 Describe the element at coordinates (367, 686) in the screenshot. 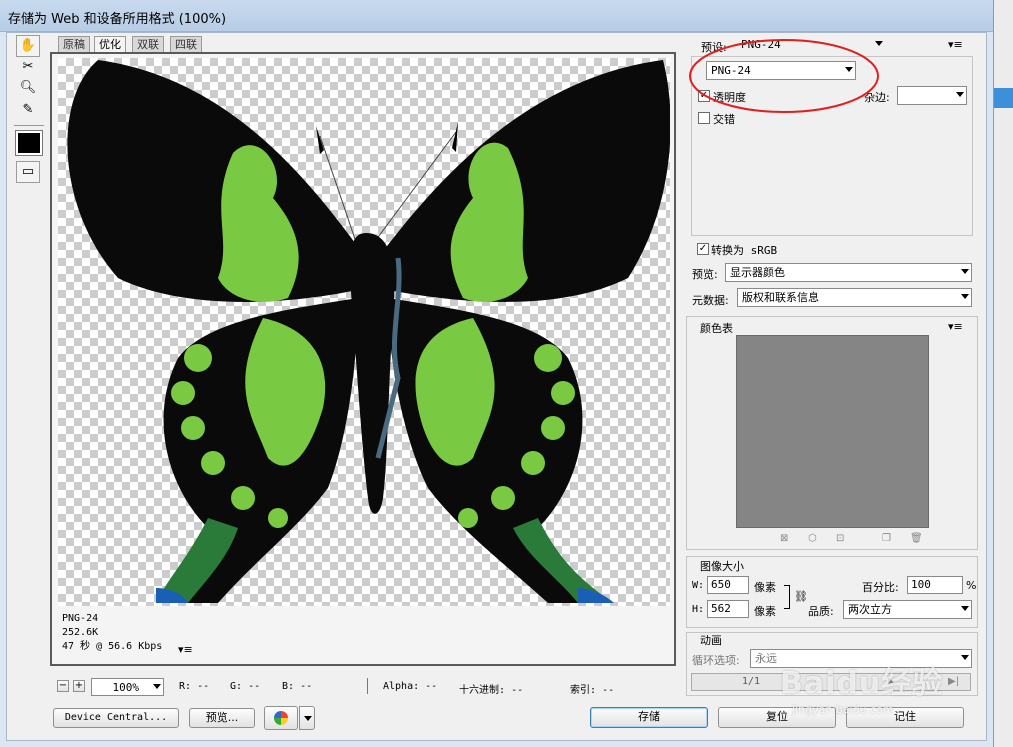

I see `readout-divider` at that location.